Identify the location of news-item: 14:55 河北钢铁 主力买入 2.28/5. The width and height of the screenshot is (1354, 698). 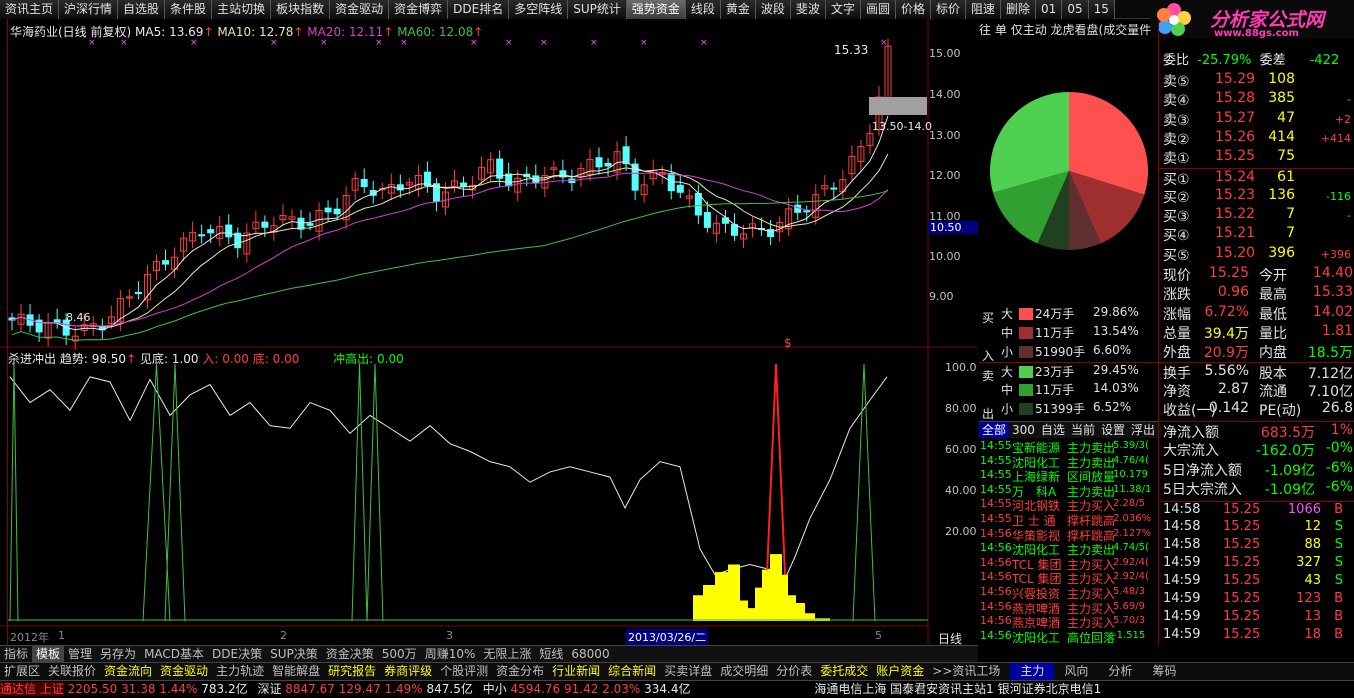
(1070, 504).